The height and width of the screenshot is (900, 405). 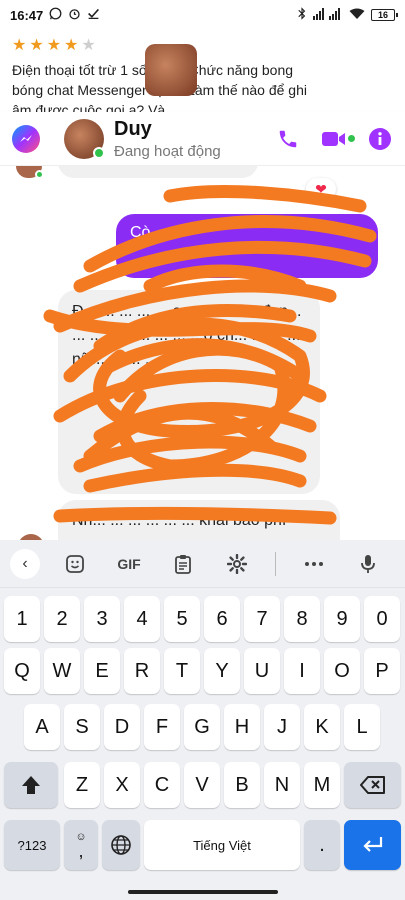 I want to click on symbols-key: ?123, so click(x=32, y=845).